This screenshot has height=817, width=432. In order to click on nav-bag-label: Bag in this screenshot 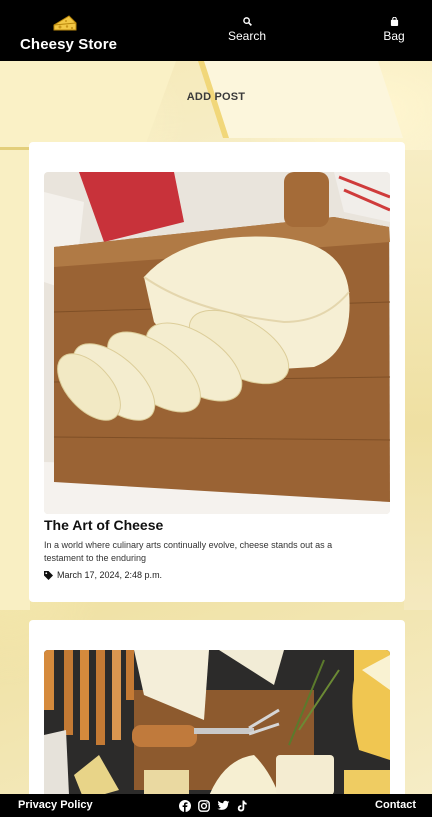, I will do `click(394, 36)`.